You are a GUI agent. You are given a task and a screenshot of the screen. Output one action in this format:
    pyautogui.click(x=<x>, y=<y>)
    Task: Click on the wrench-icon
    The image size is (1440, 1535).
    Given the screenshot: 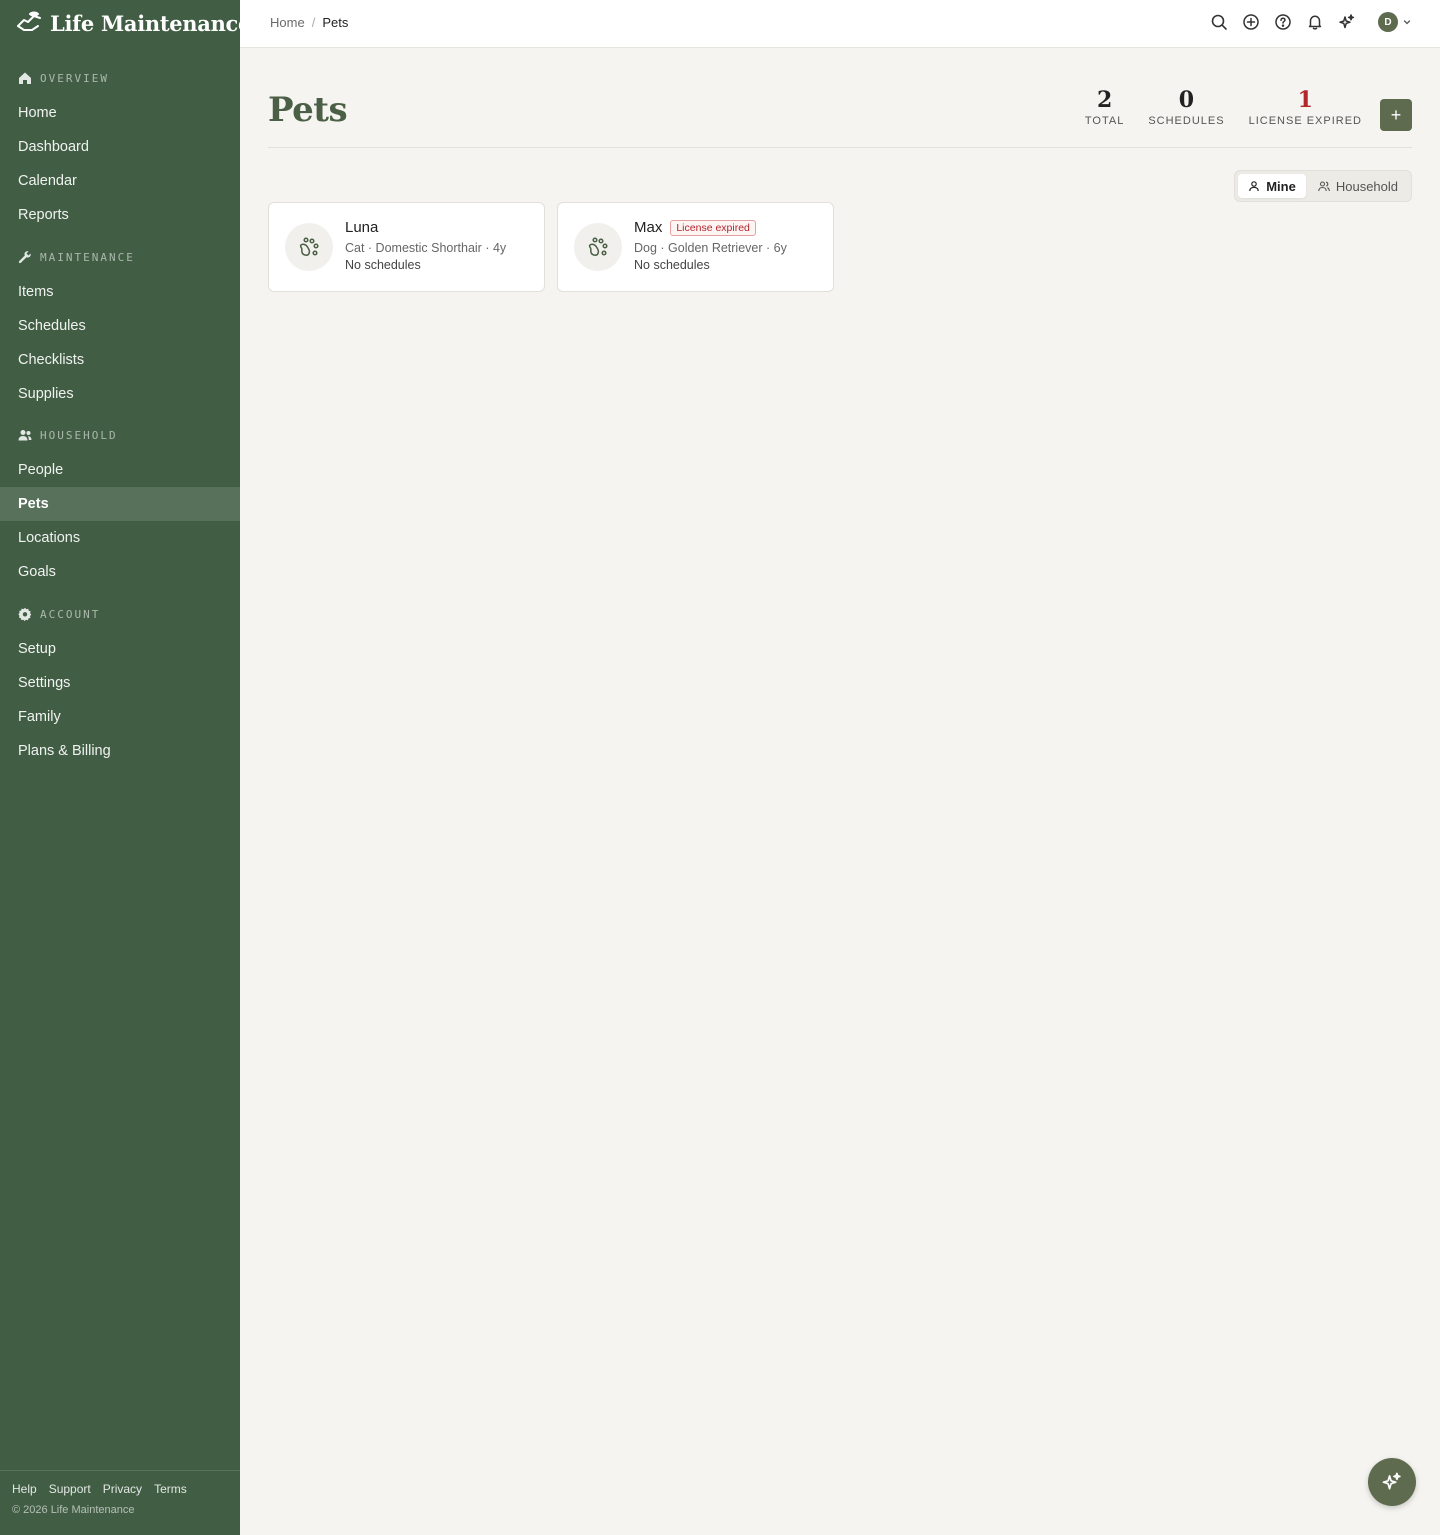 What is the action you would take?
    pyautogui.click(x=25, y=257)
    